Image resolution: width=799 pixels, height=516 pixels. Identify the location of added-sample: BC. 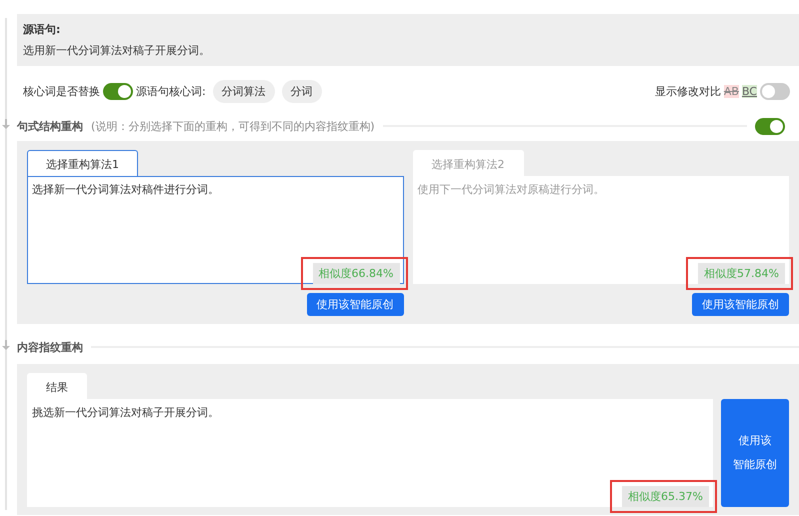
(749, 91).